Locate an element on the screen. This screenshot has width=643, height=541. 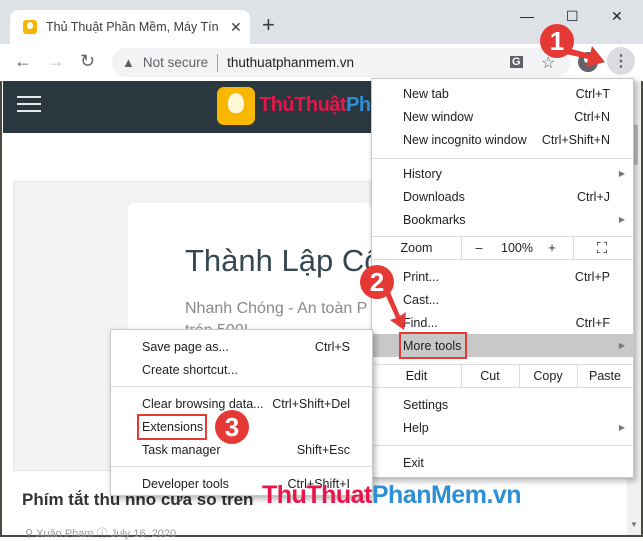
tab-close-icon: ✕ is located at coordinates (236, 27).